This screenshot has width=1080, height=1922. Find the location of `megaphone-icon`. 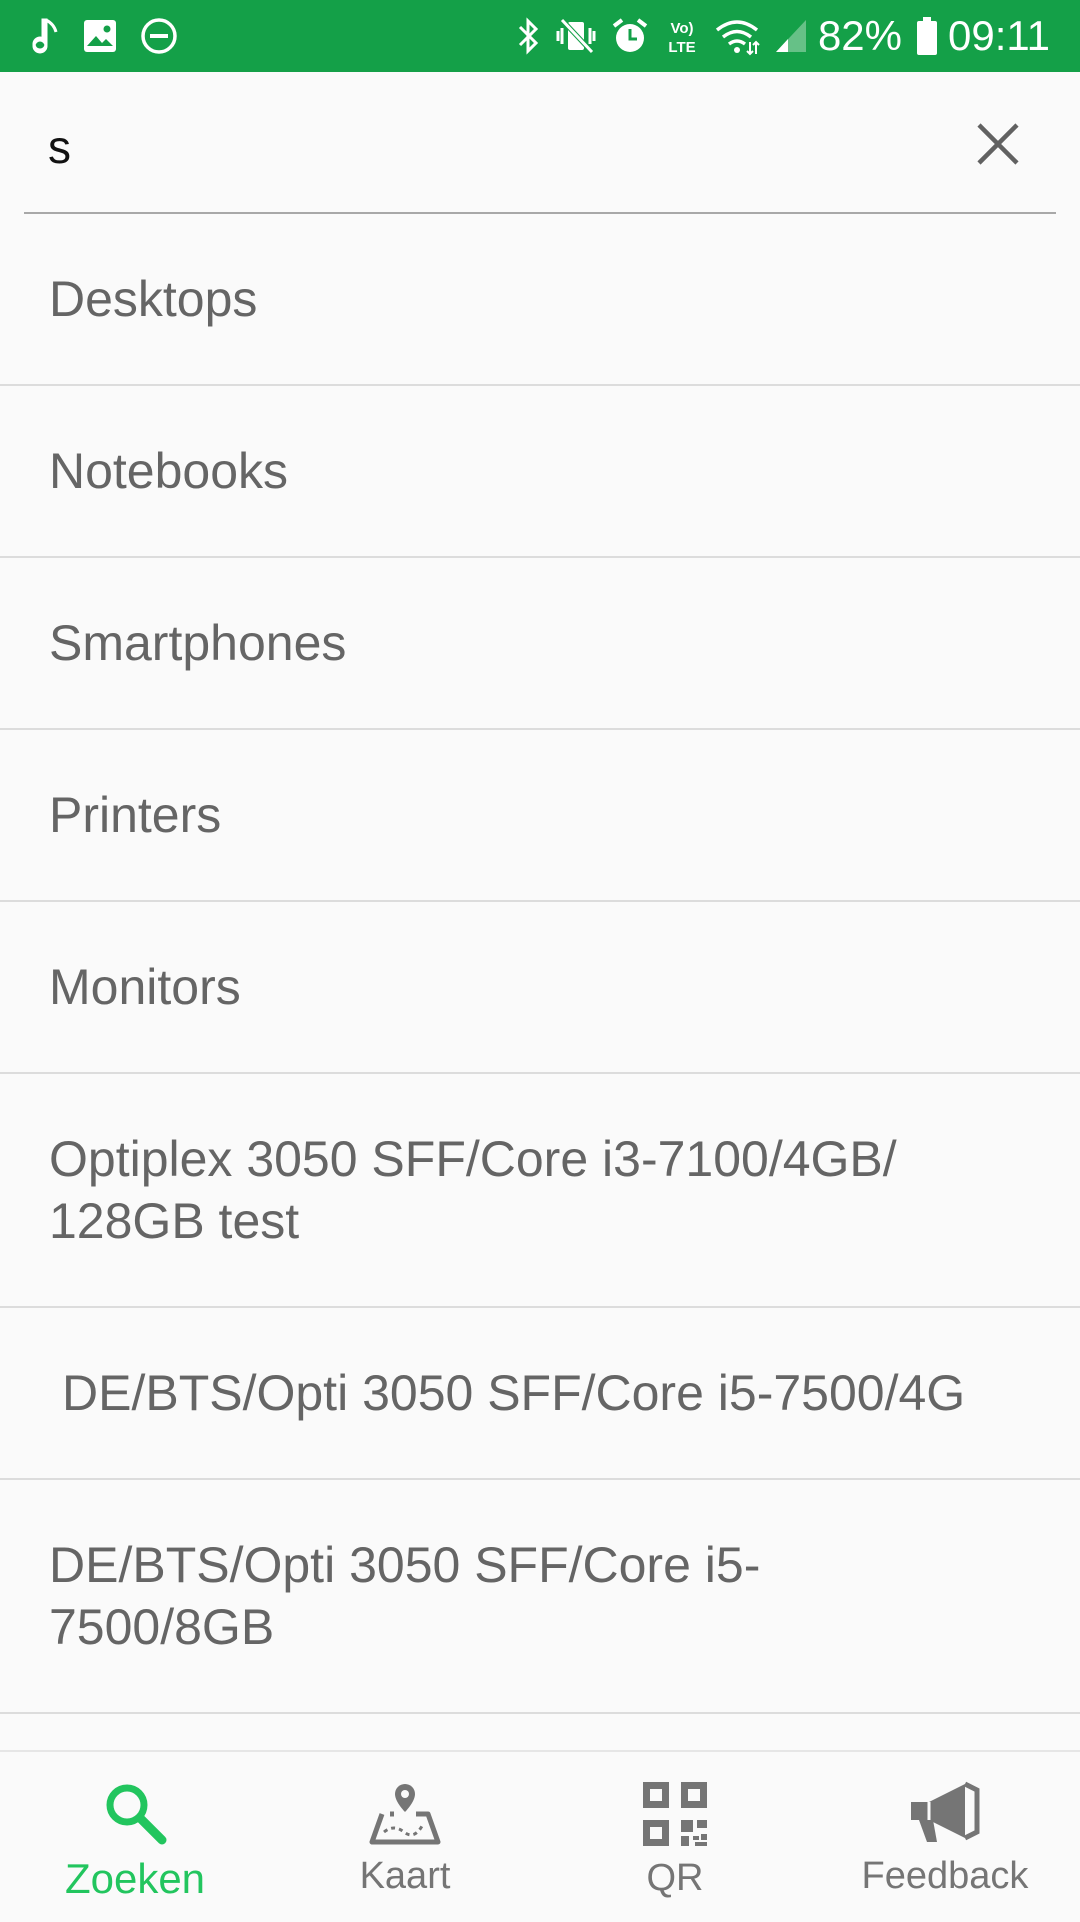

megaphone-icon is located at coordinates (945, 1815).